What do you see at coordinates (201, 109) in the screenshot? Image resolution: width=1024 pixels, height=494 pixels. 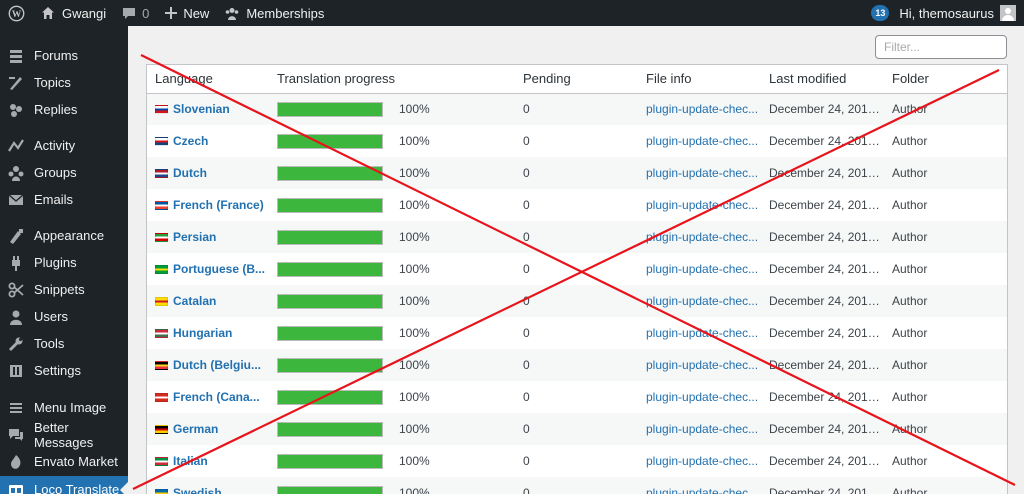 I see `language-link: Slovenian` at bounding box center [201, 109].